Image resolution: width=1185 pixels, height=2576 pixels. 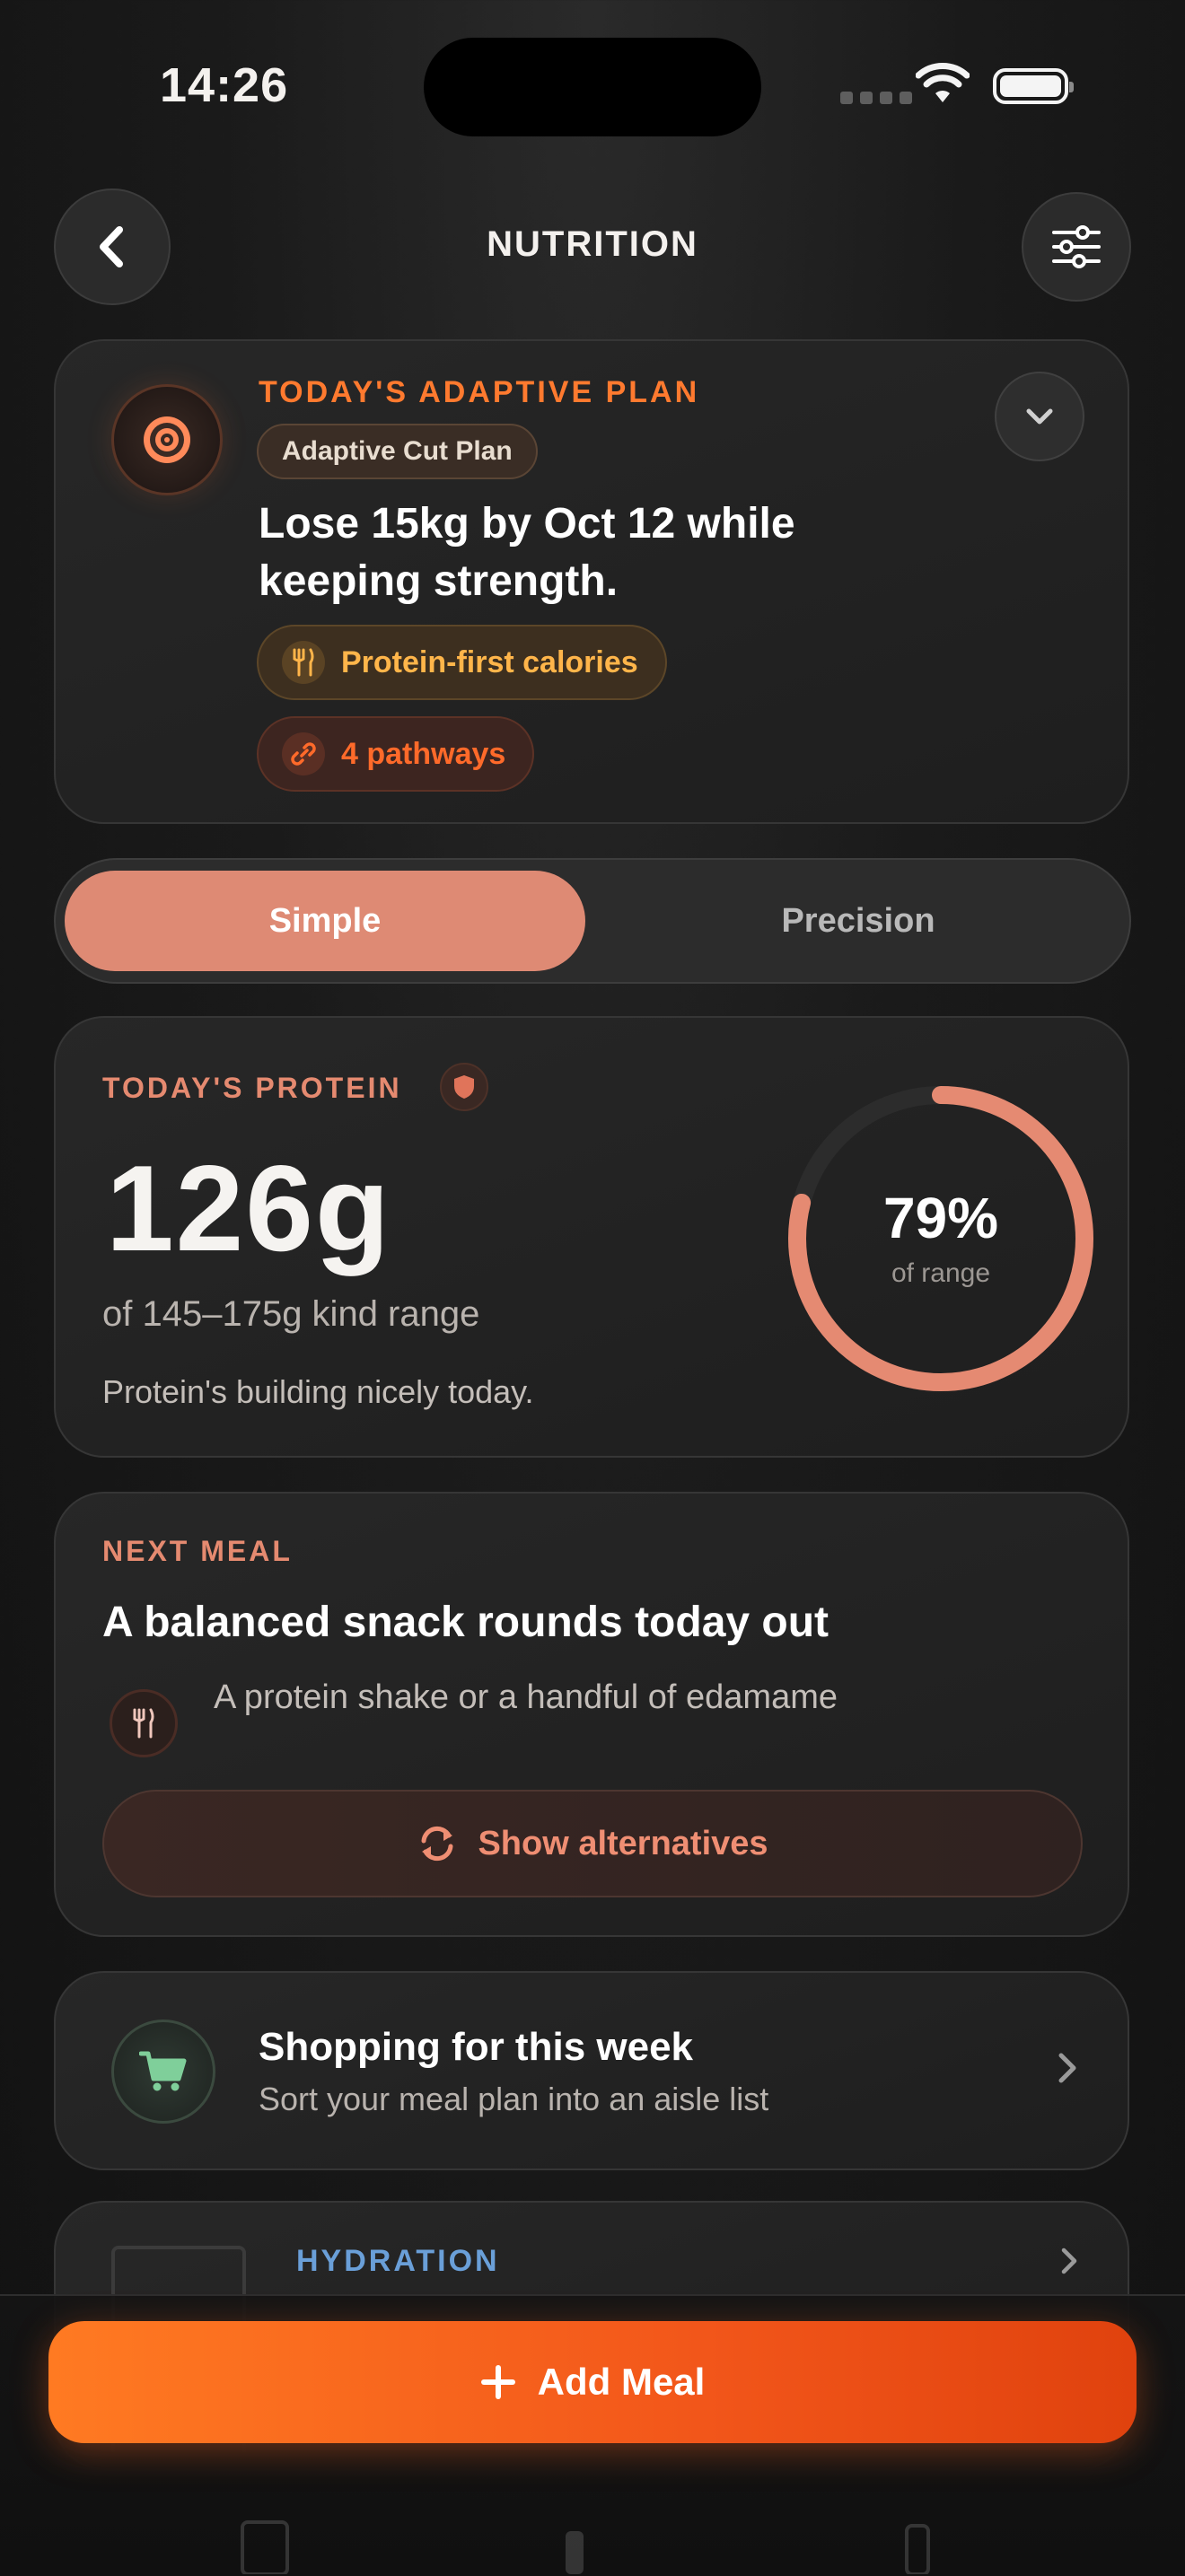 What do you see at coordinates (479, 392) in the screenshot?
I see `plan-eyebrow: TODAY'S ADAPTIVE PLAN` at bounding box center [479, 392].